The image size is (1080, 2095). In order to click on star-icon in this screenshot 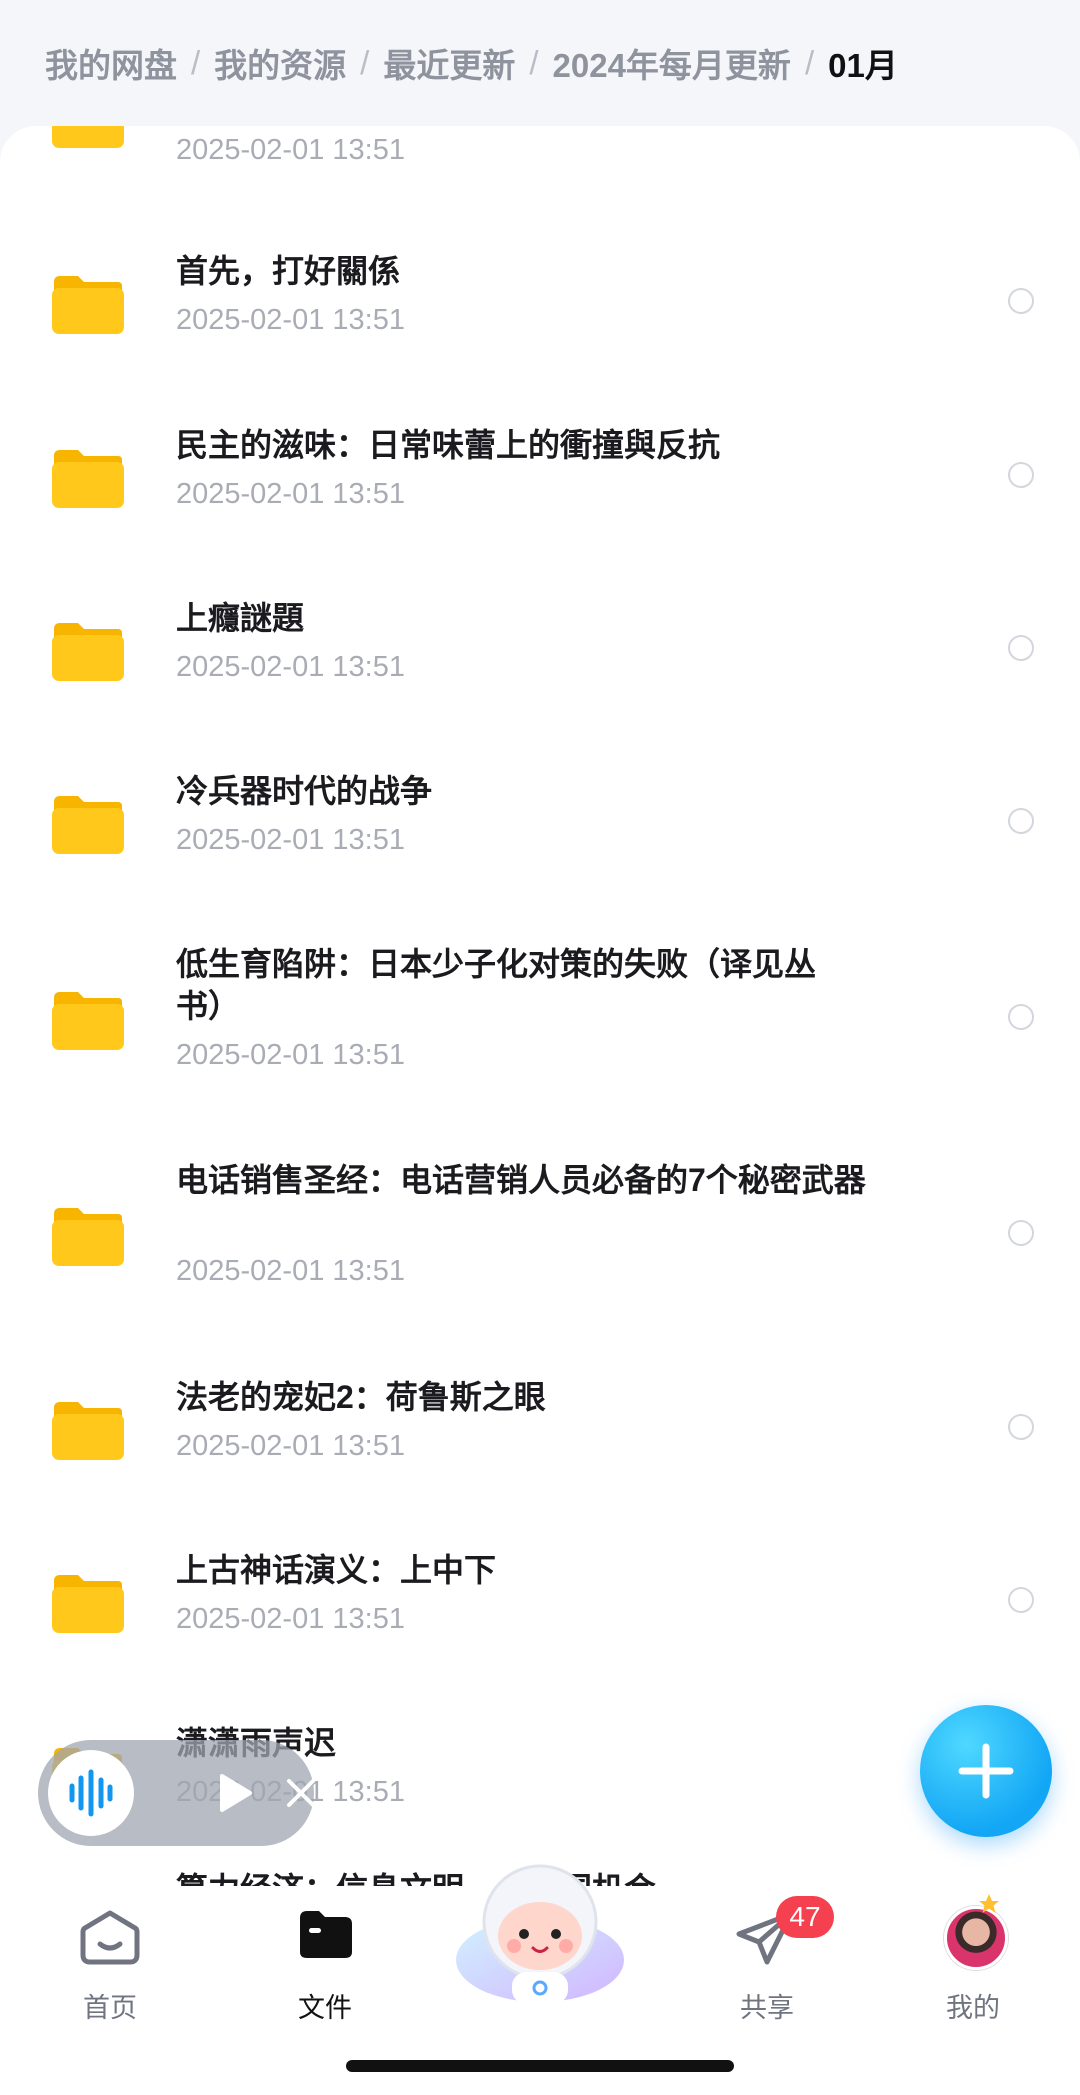, I will do `click(989, 1903)`.